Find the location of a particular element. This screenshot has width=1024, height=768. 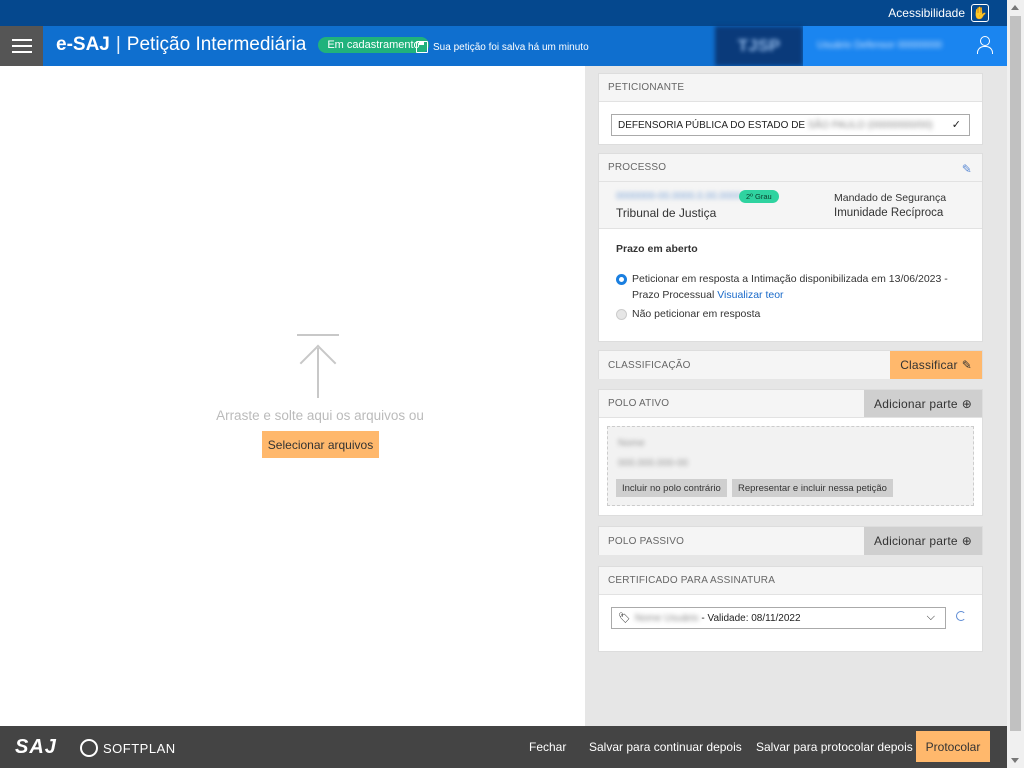

grau-badge: 2º Grau is located at coordinates (759, 196).